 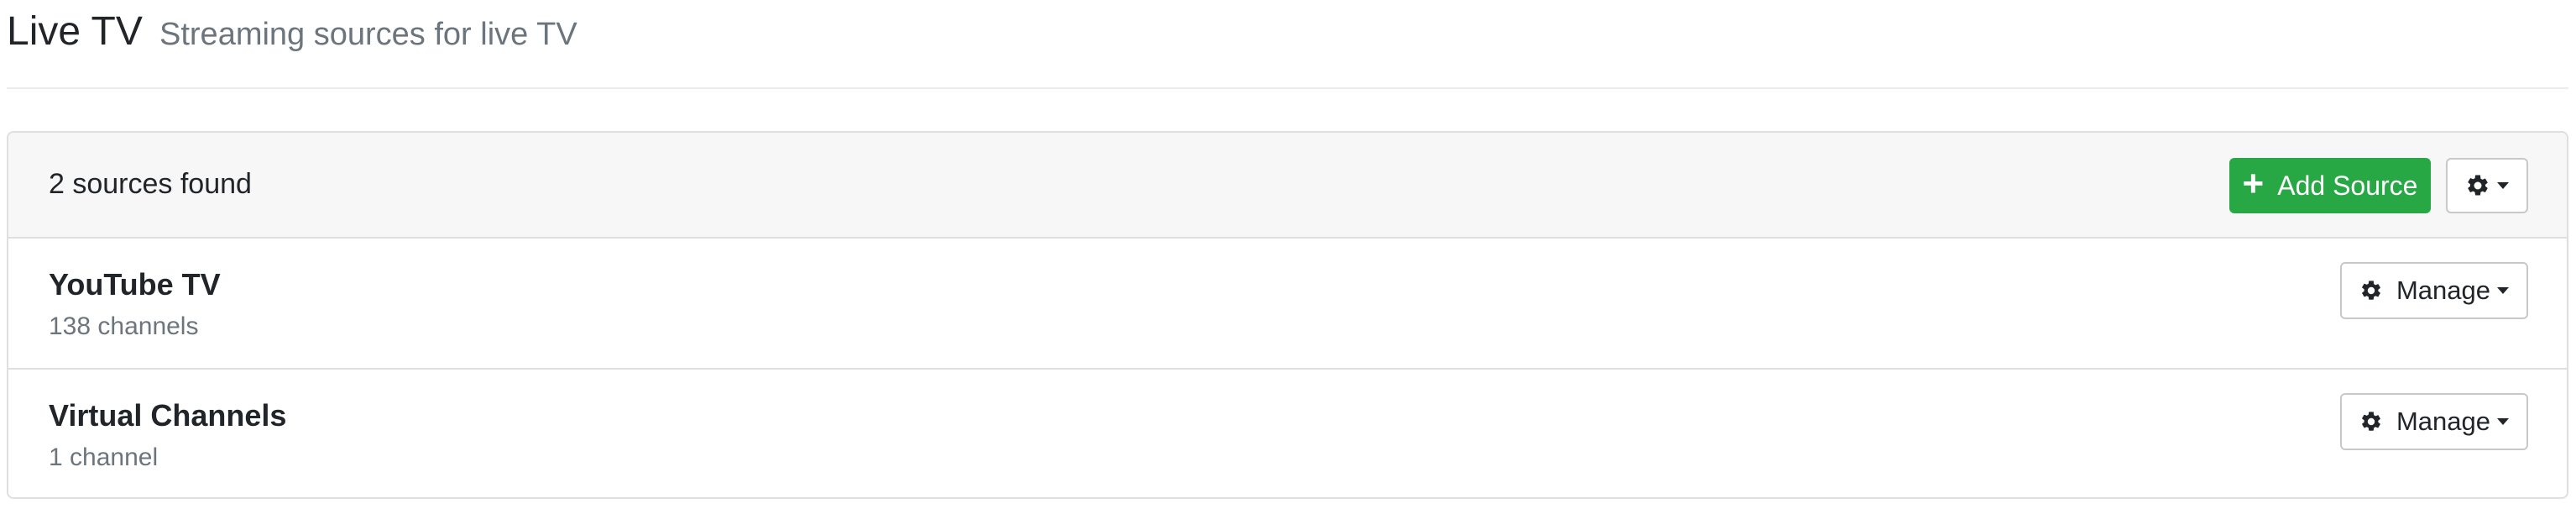 What do you see at coordinates (168, 415) in the screenshot?
I see `source-name: Virtual Channels` at bounding box center [168, 415].